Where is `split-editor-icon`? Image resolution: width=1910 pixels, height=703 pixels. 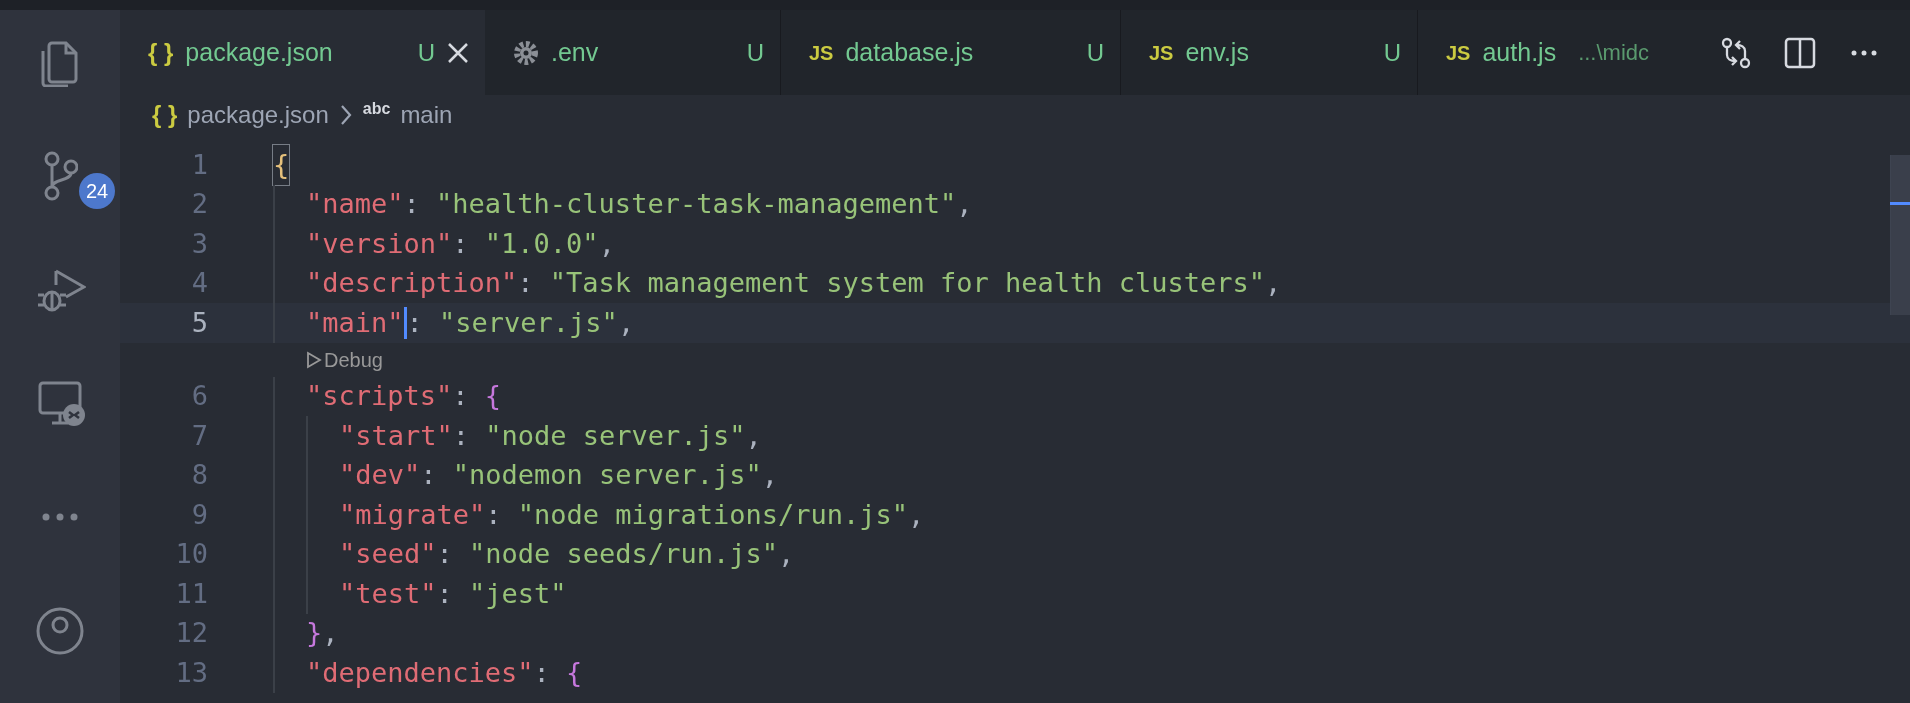 split-editor-icon is located at coordinates (1800, 52).